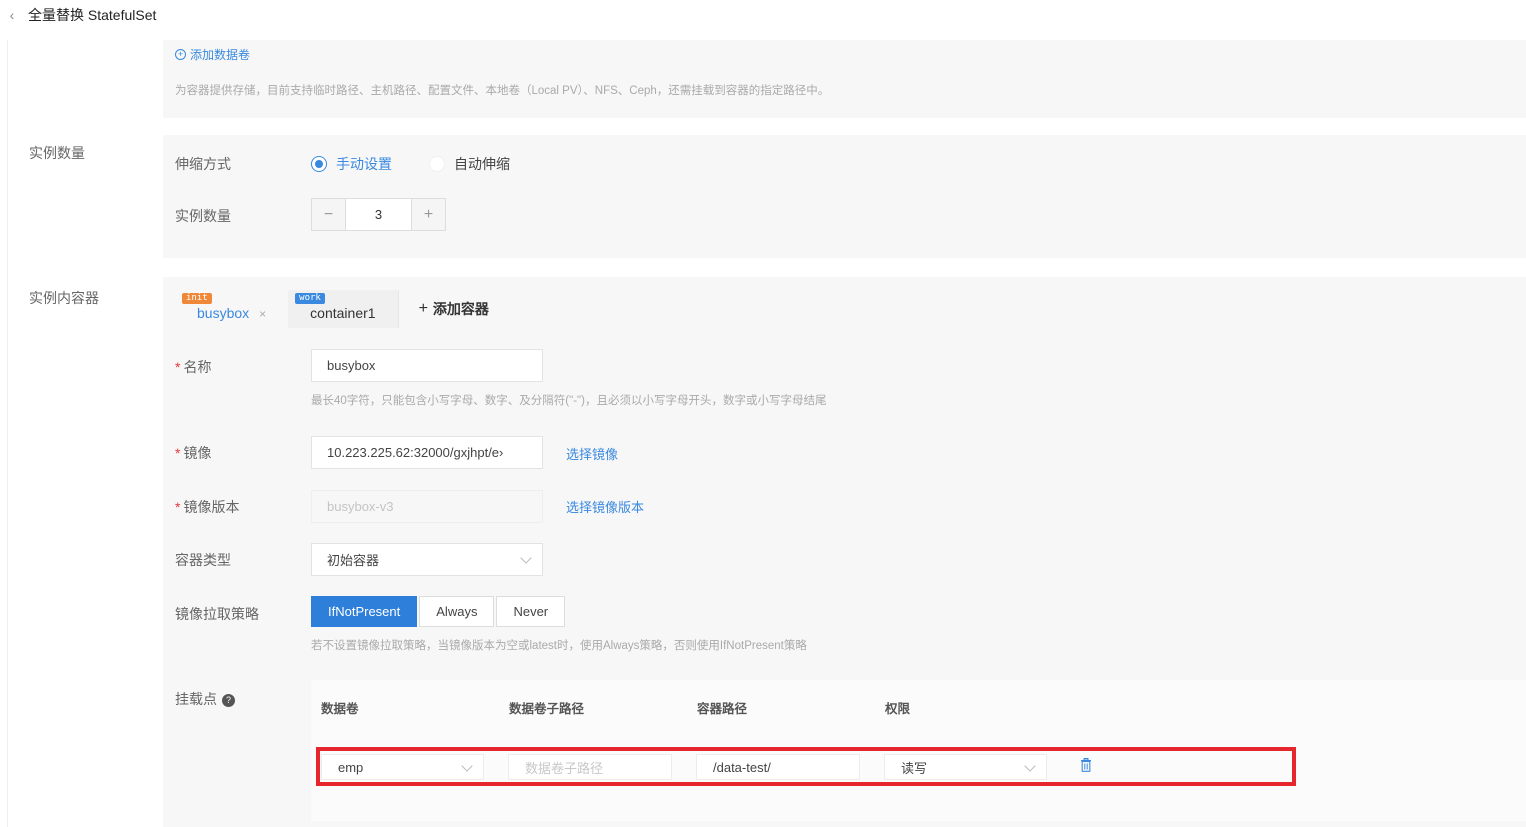 This screenshot has width=1526, height=827. Describe the element at coordinates (460, 309) in the screenshot. I see `add-container-label: 添加容器` at that location.